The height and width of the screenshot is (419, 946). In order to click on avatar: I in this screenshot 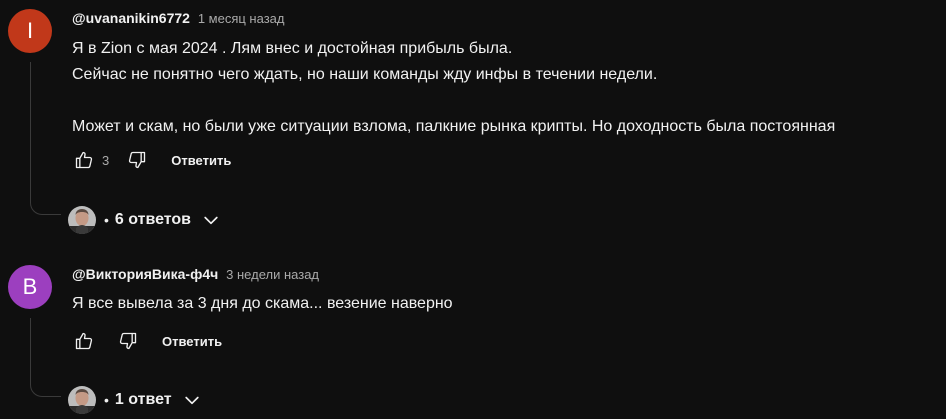, I will do `click(30, 31)`.